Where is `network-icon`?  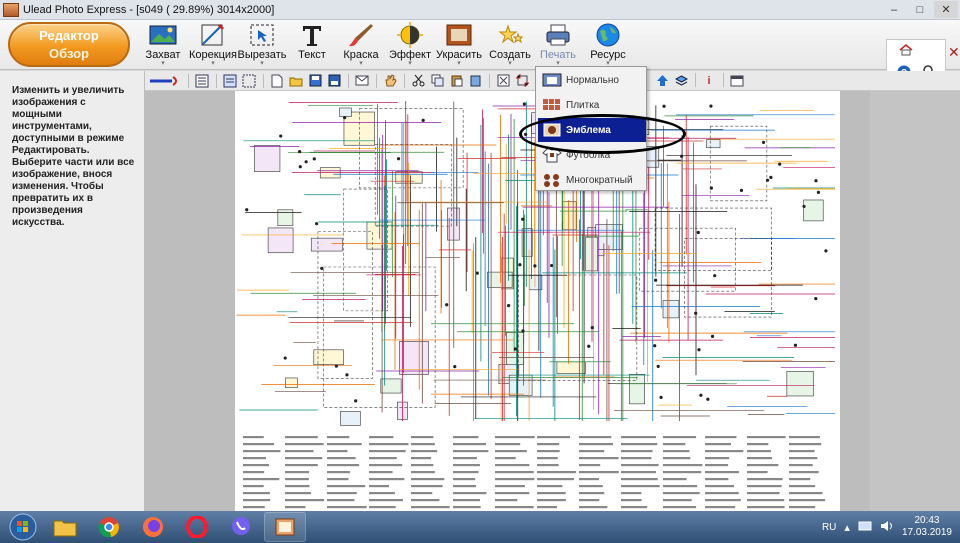
network-icon is located at coordinates (865, 527).